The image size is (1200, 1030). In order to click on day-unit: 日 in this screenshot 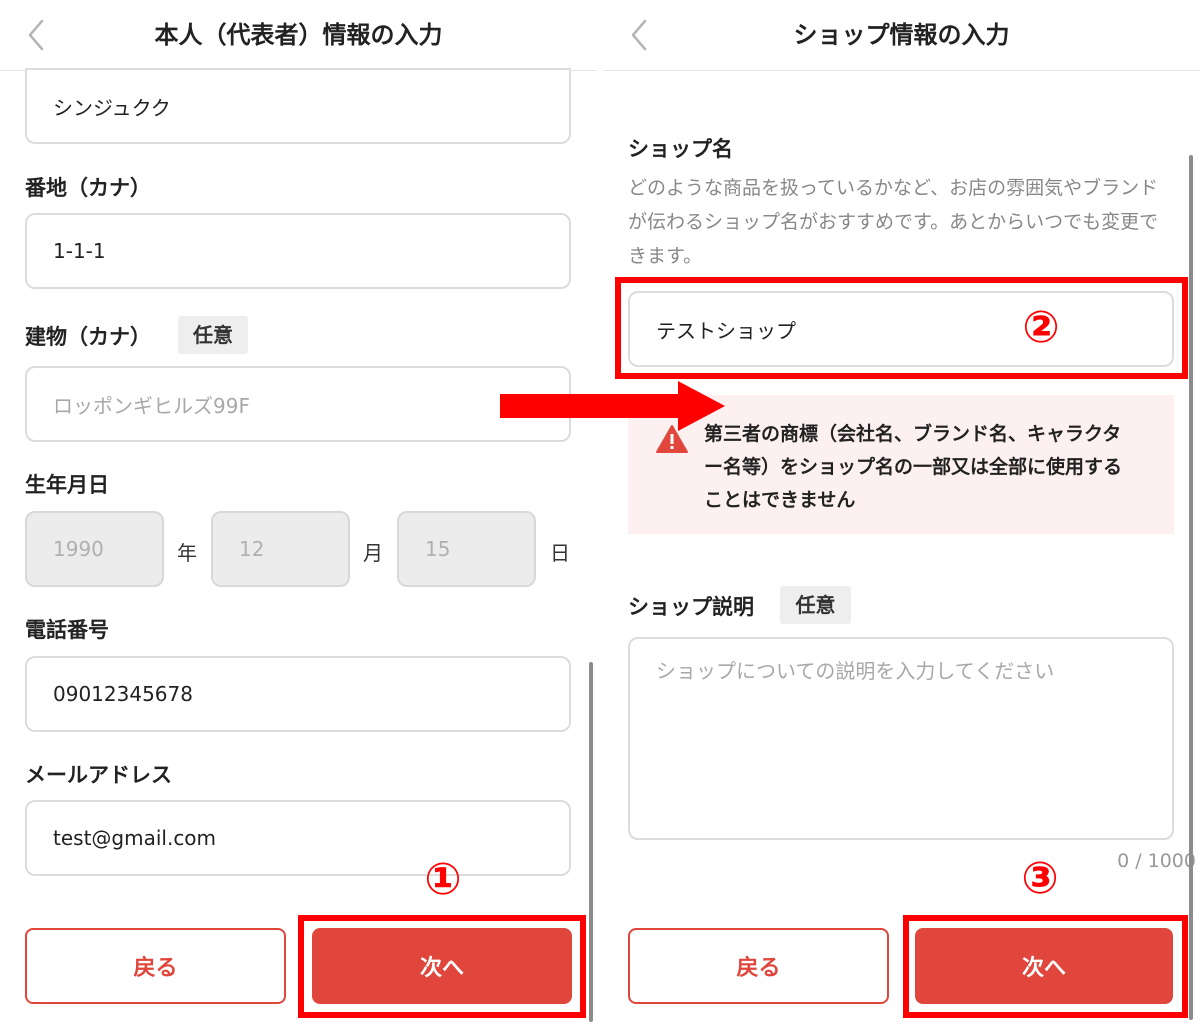, I will do `click(560, 553)`.